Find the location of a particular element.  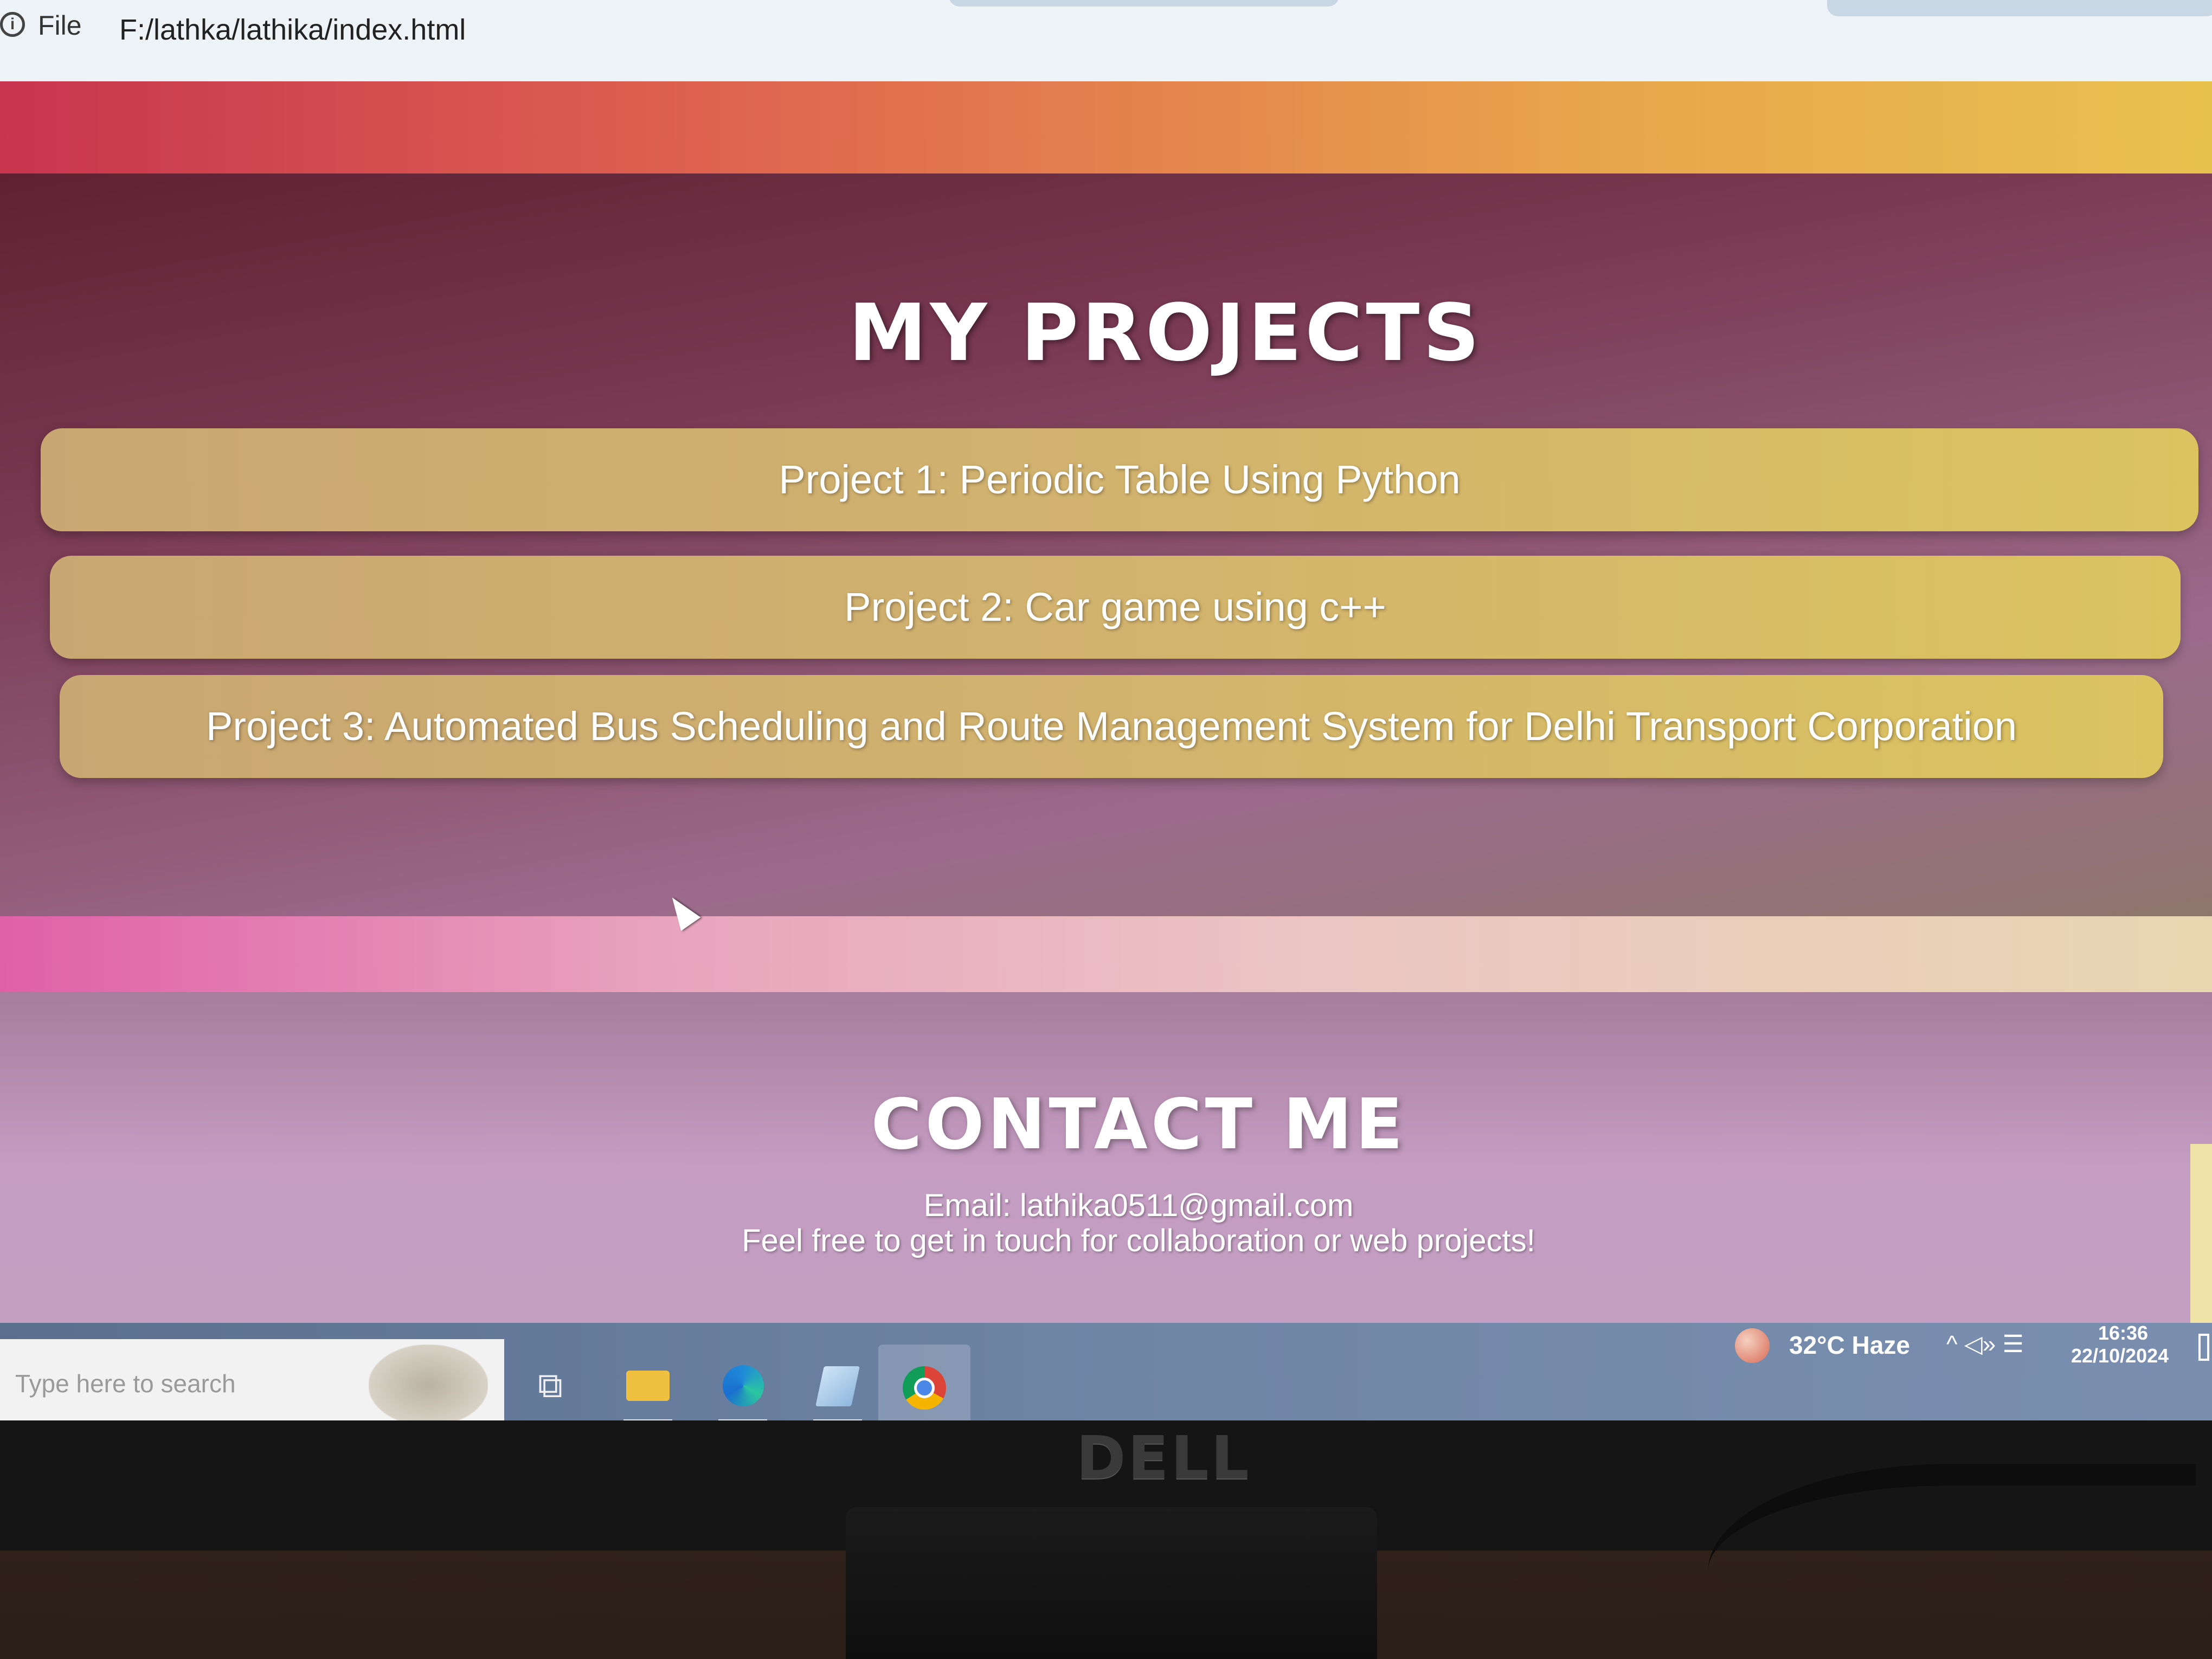

dell-logo: DELL is located at coordinates (1163, 1458).